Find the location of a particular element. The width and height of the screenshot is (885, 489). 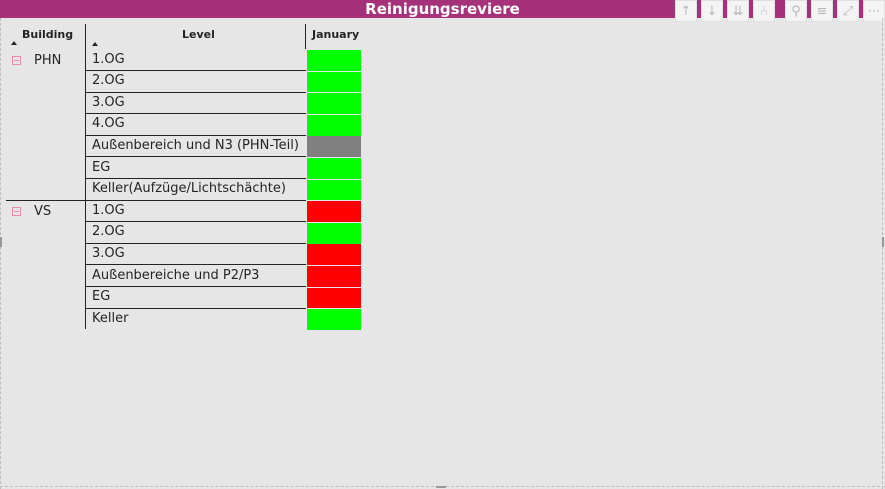

column-header-building: Building is located at coordinates (47, 34).